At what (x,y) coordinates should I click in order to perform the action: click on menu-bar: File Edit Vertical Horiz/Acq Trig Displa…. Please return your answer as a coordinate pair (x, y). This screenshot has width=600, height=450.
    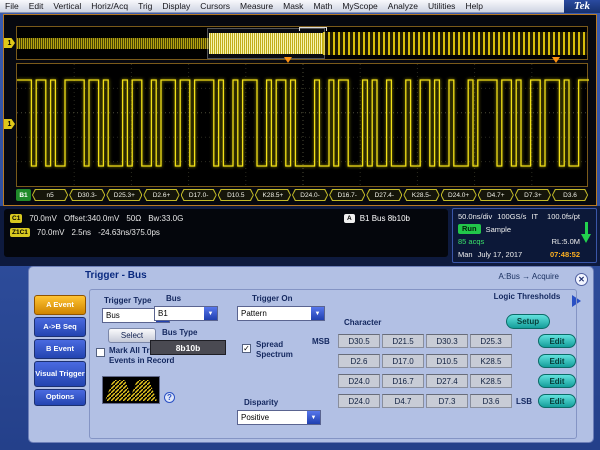
    Looking at the image, I should click on (300, 6).